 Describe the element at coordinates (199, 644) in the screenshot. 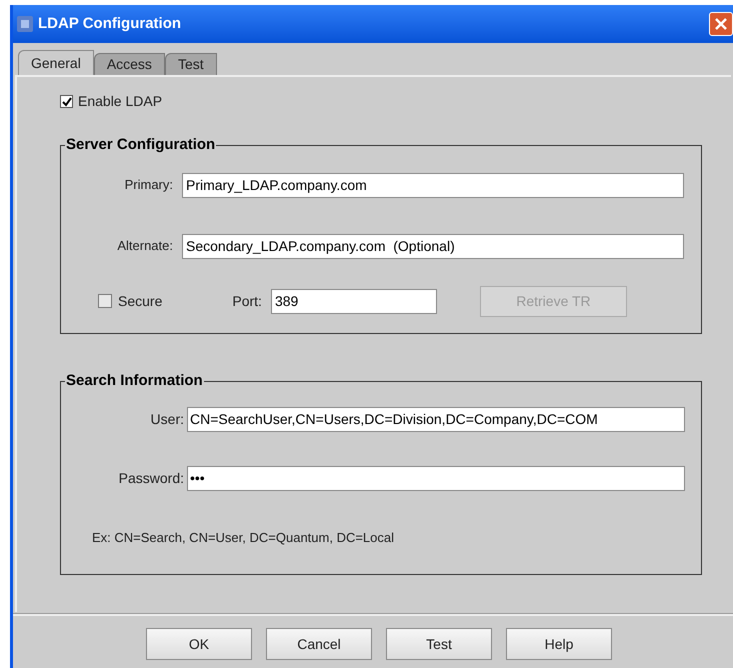

I see `dialog-button: OK` at that location.